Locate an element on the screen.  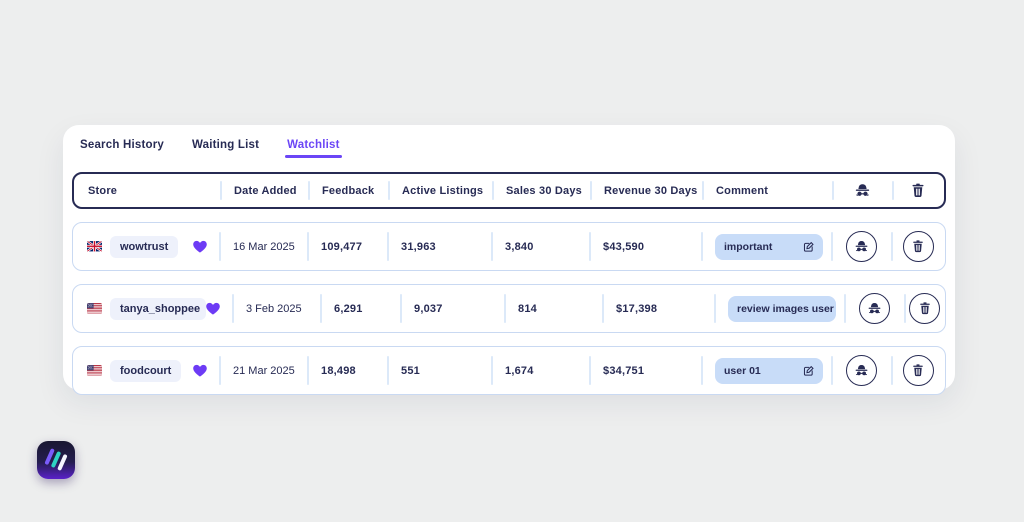
comment-cell: user 01 is located at coordinates (766, 370).